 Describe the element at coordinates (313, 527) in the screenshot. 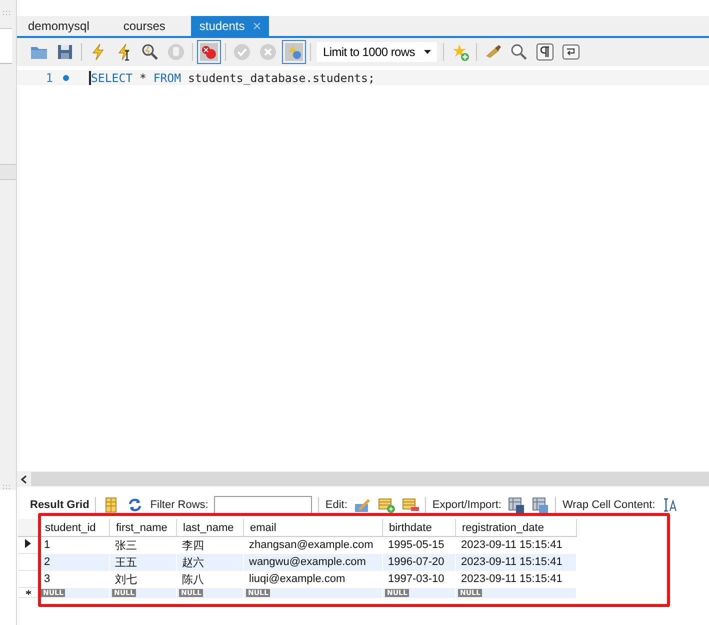

I see `column-header: email` at that location.